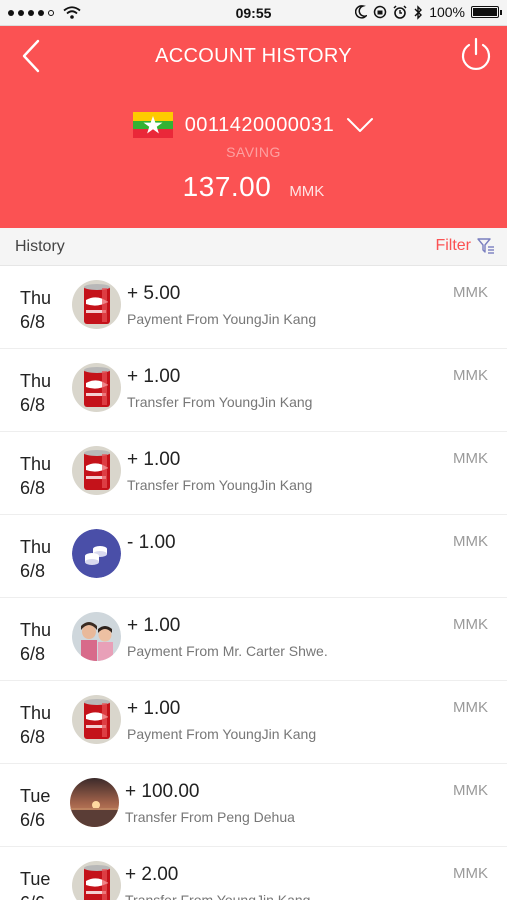 Image resolution: width=507 pixels, height=900 pixels. Describe the element at coordinates (40, 246) in the screenshot. I see `history-label: History` at that location.